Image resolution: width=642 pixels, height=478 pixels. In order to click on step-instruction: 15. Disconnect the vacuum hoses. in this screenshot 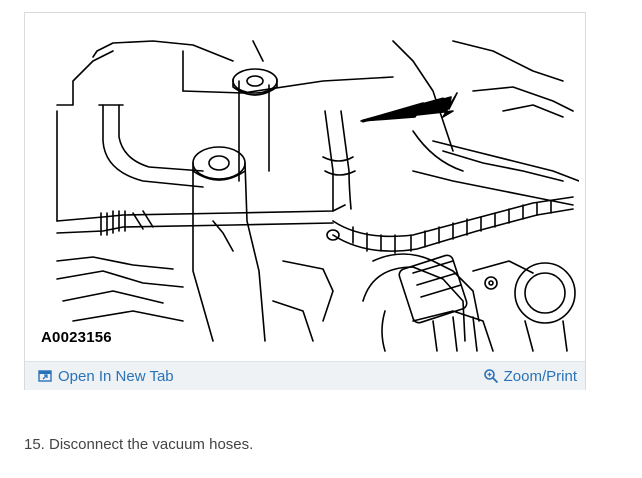, I will do `click(139, 444)`.